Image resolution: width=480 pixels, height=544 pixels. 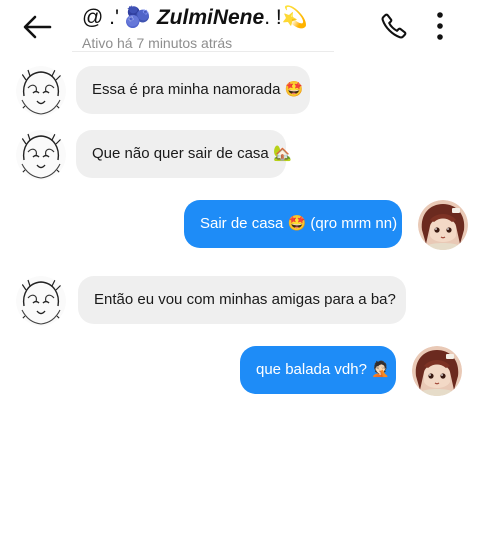 What do you see at coordinates (193, 90) in the screenshot?
I see `message-bubble: Essa é pra minha namorada 🤩` at bounding box center [193, 90].